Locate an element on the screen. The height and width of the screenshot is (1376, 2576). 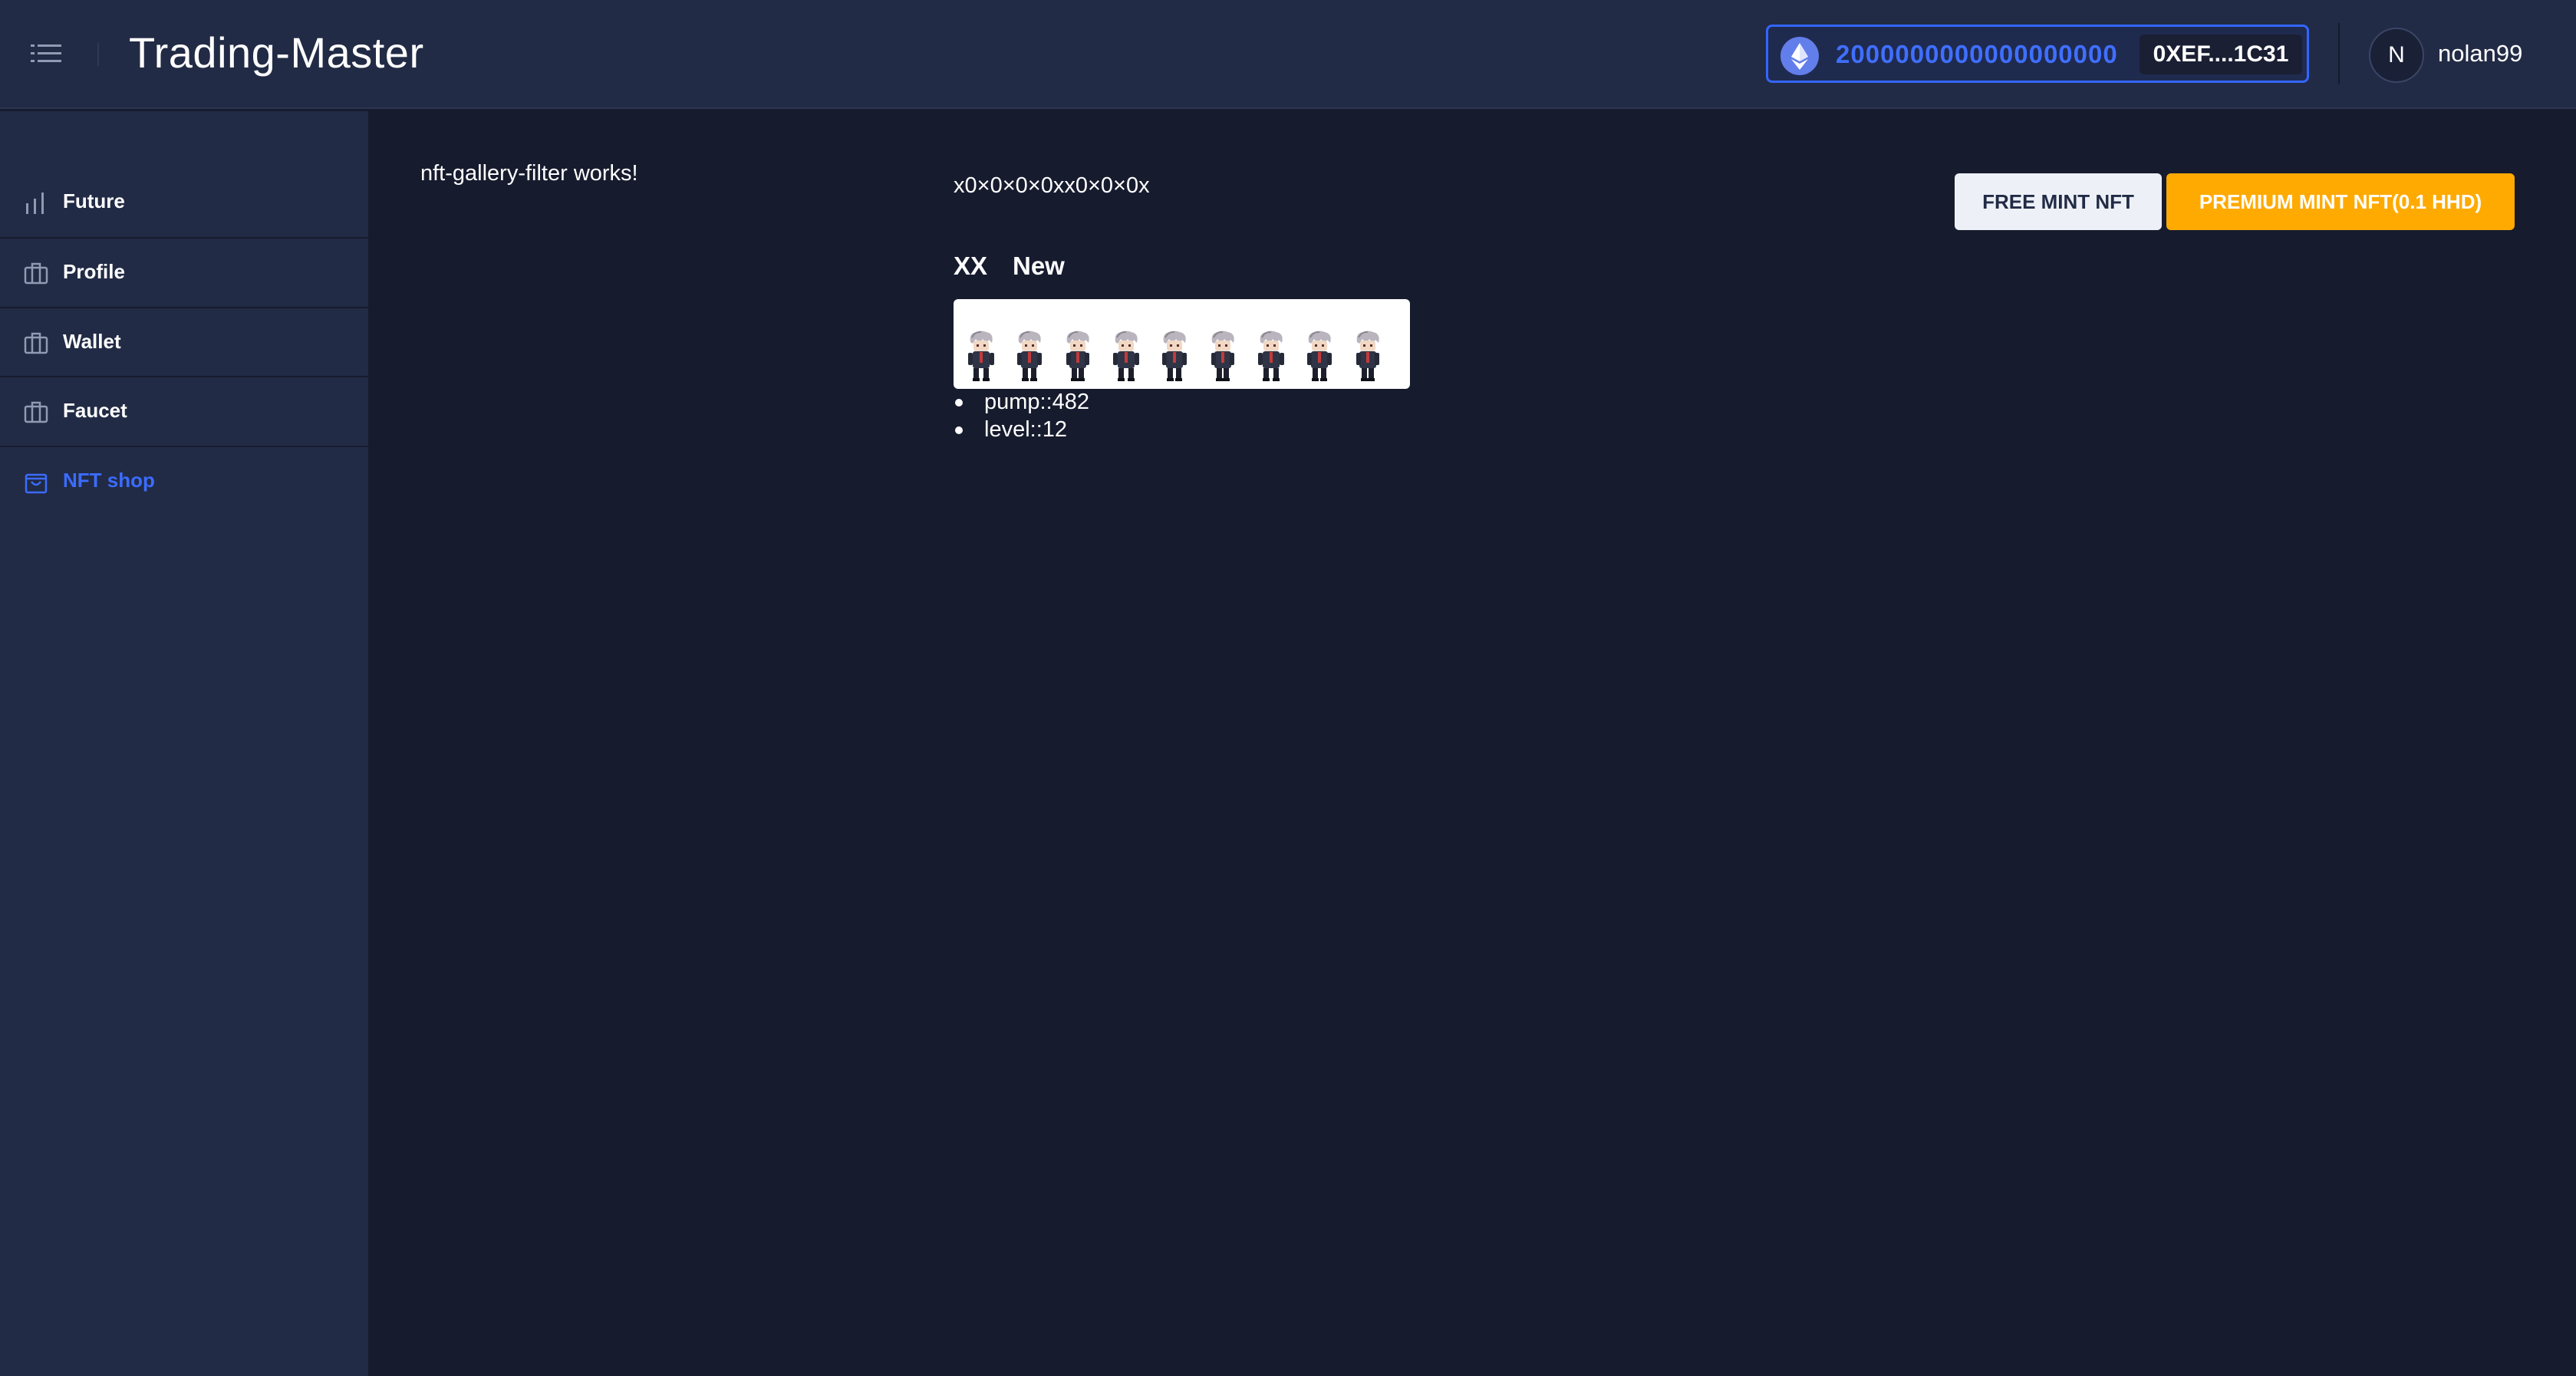
sidebar-item-label: NFT shop is located at coordinates (109, 480).